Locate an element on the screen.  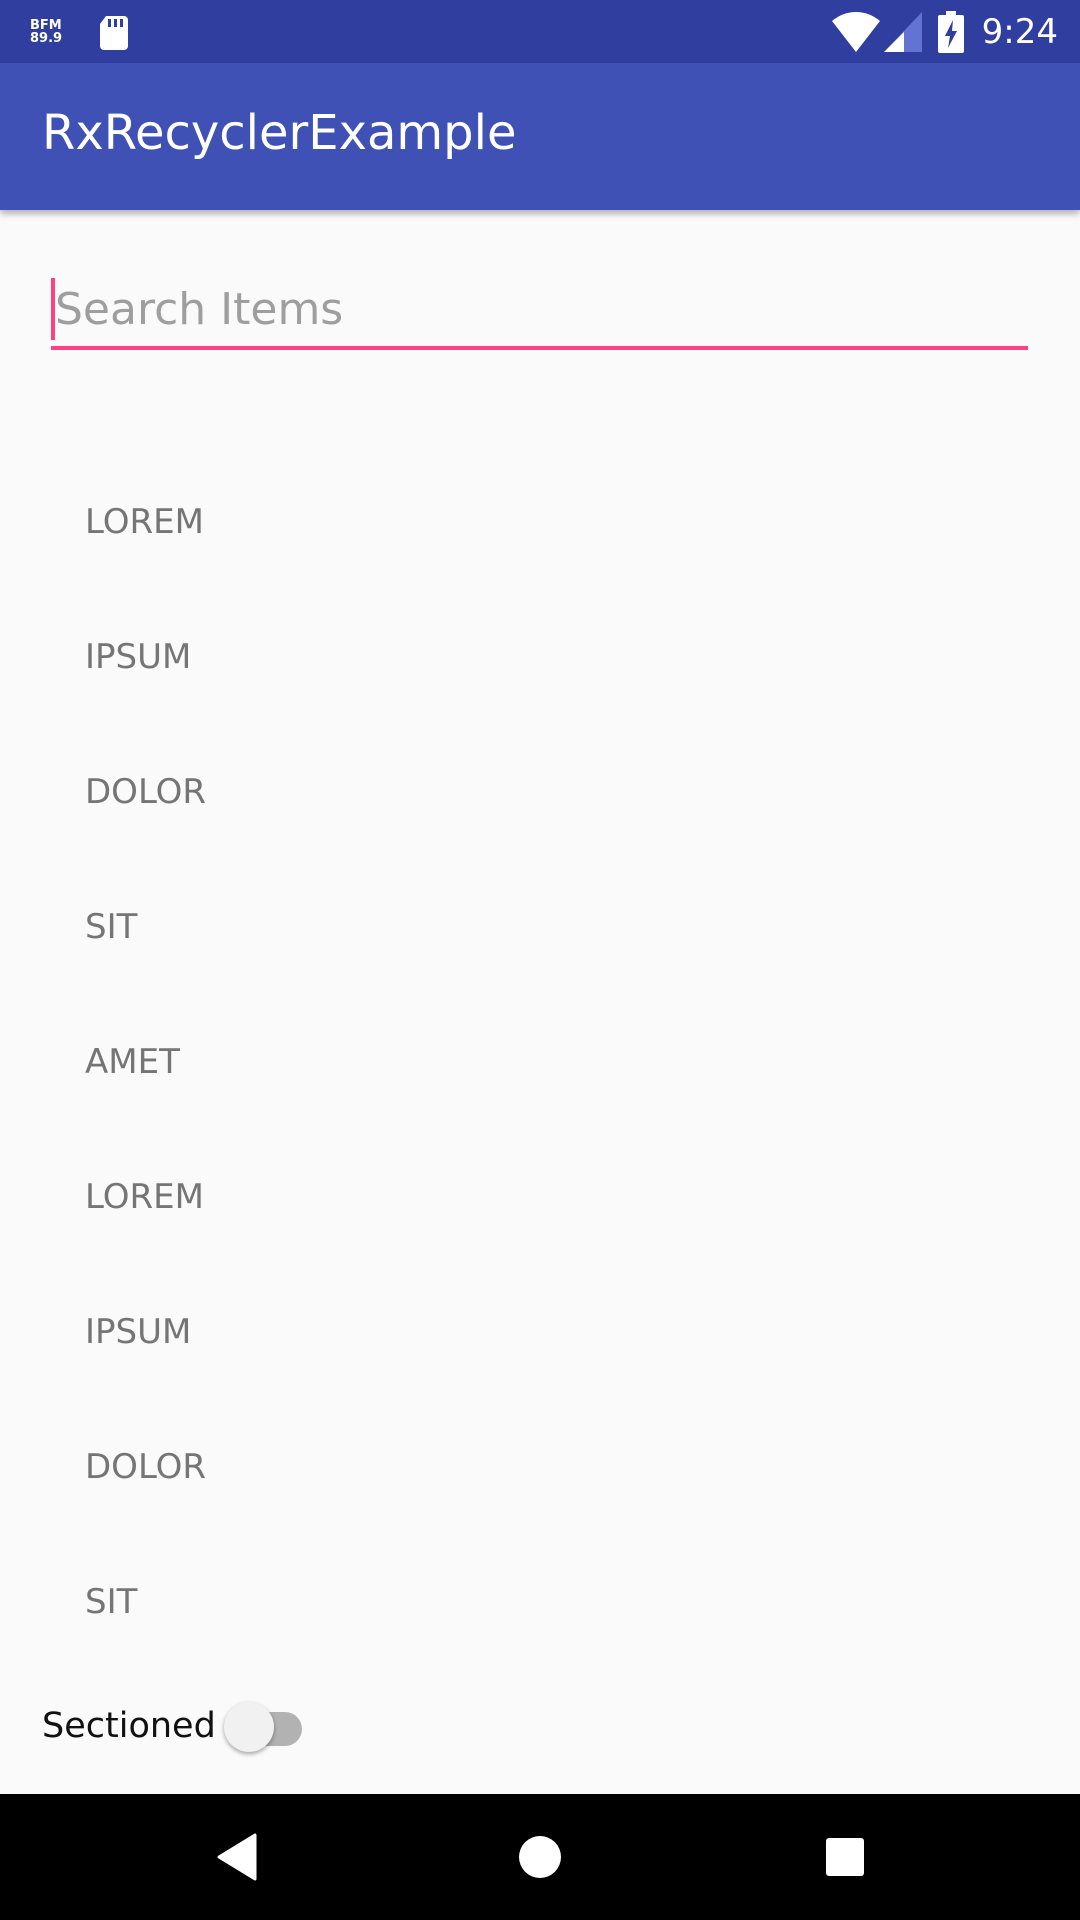
recents-button is located at coordinates (845, 1857).